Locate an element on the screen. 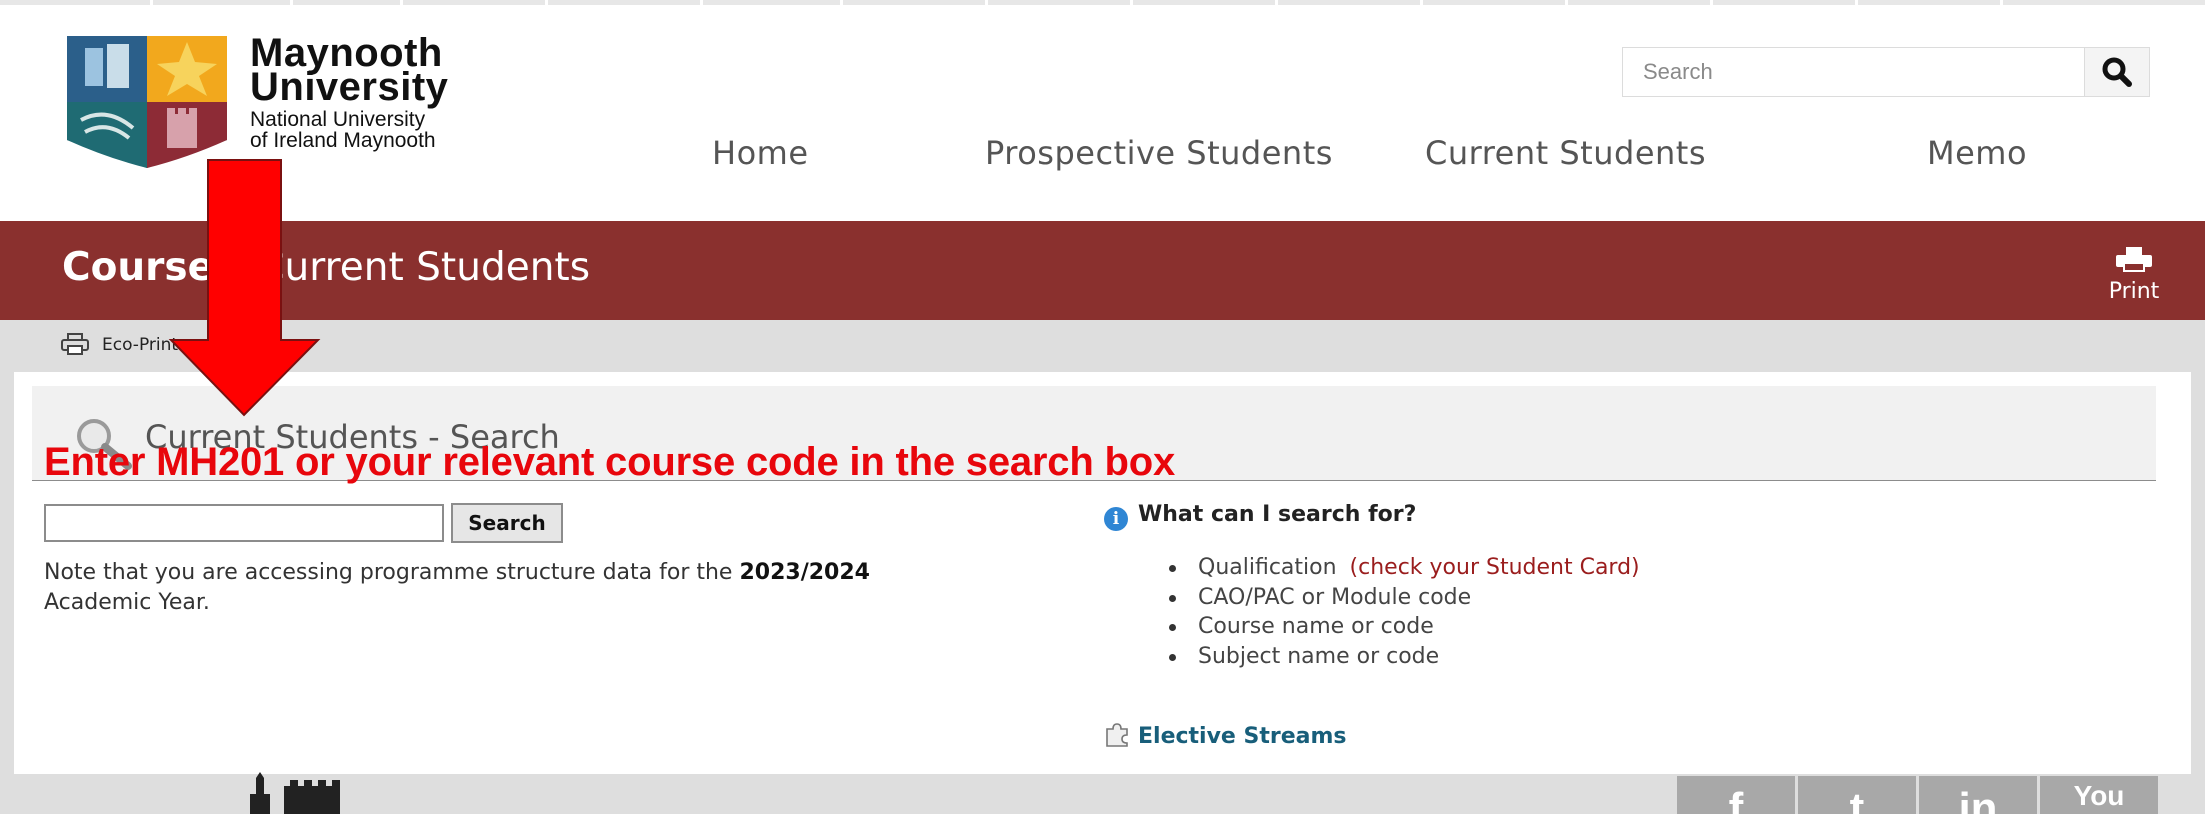 The image size is (2205, 814). top-strip is located at coordinates (1102, 2).